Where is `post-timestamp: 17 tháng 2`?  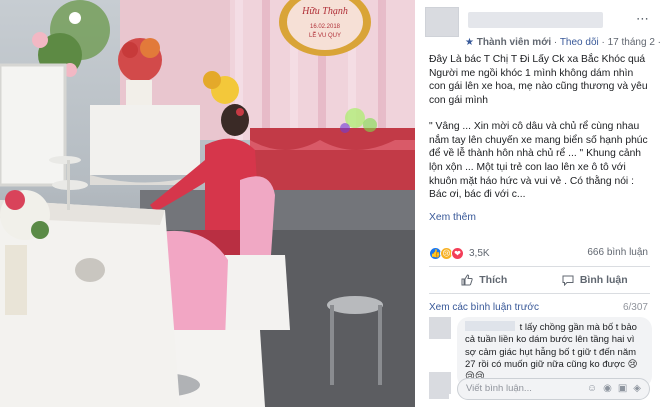 post-timestamp: 17 tháng 2 is located at coordinates (631, 42).